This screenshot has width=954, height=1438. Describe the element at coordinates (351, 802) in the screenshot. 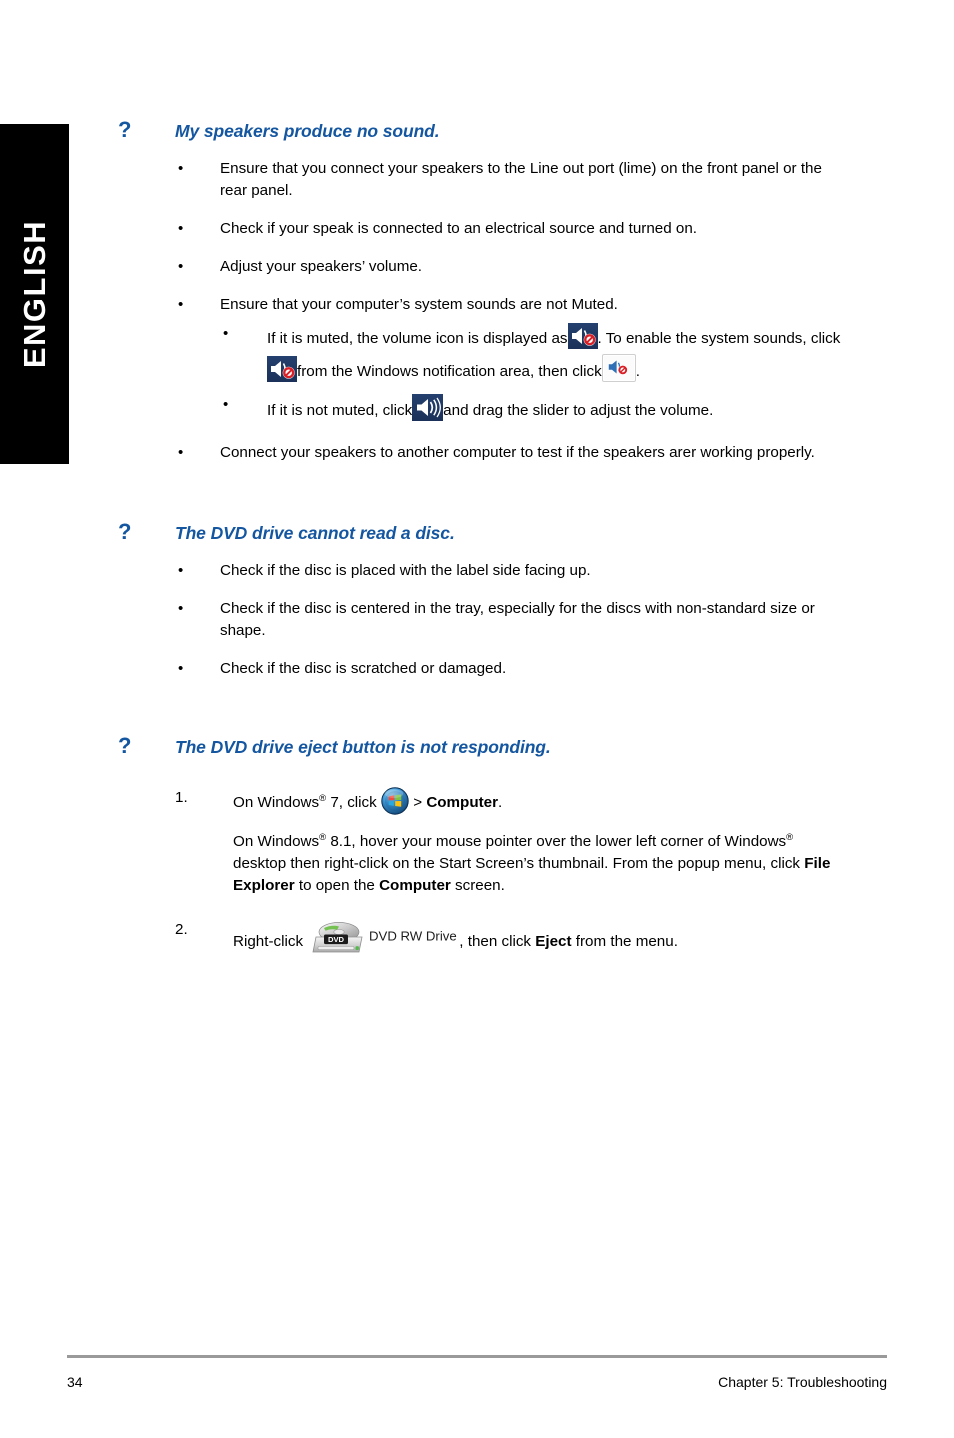

I see `step-text-part-2: 7, click` at that location.